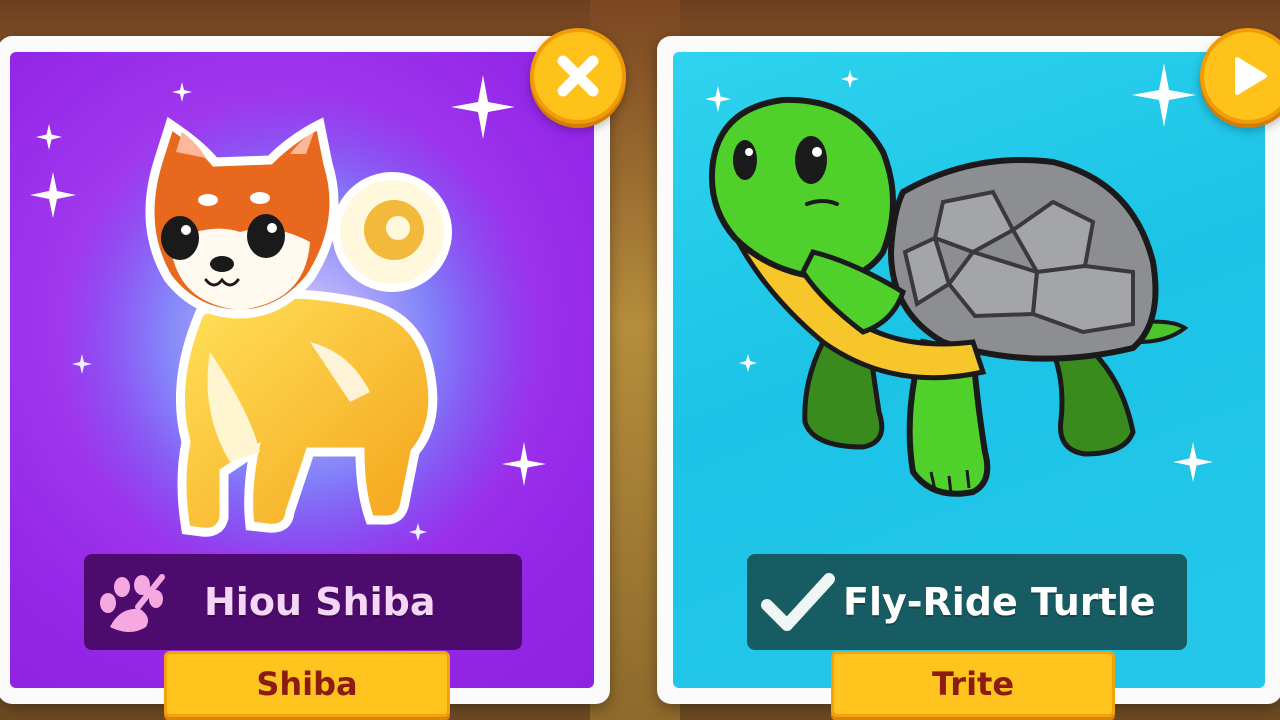 The image size is (1280, 720). I want to click on paw-icon, so click(132, 603).